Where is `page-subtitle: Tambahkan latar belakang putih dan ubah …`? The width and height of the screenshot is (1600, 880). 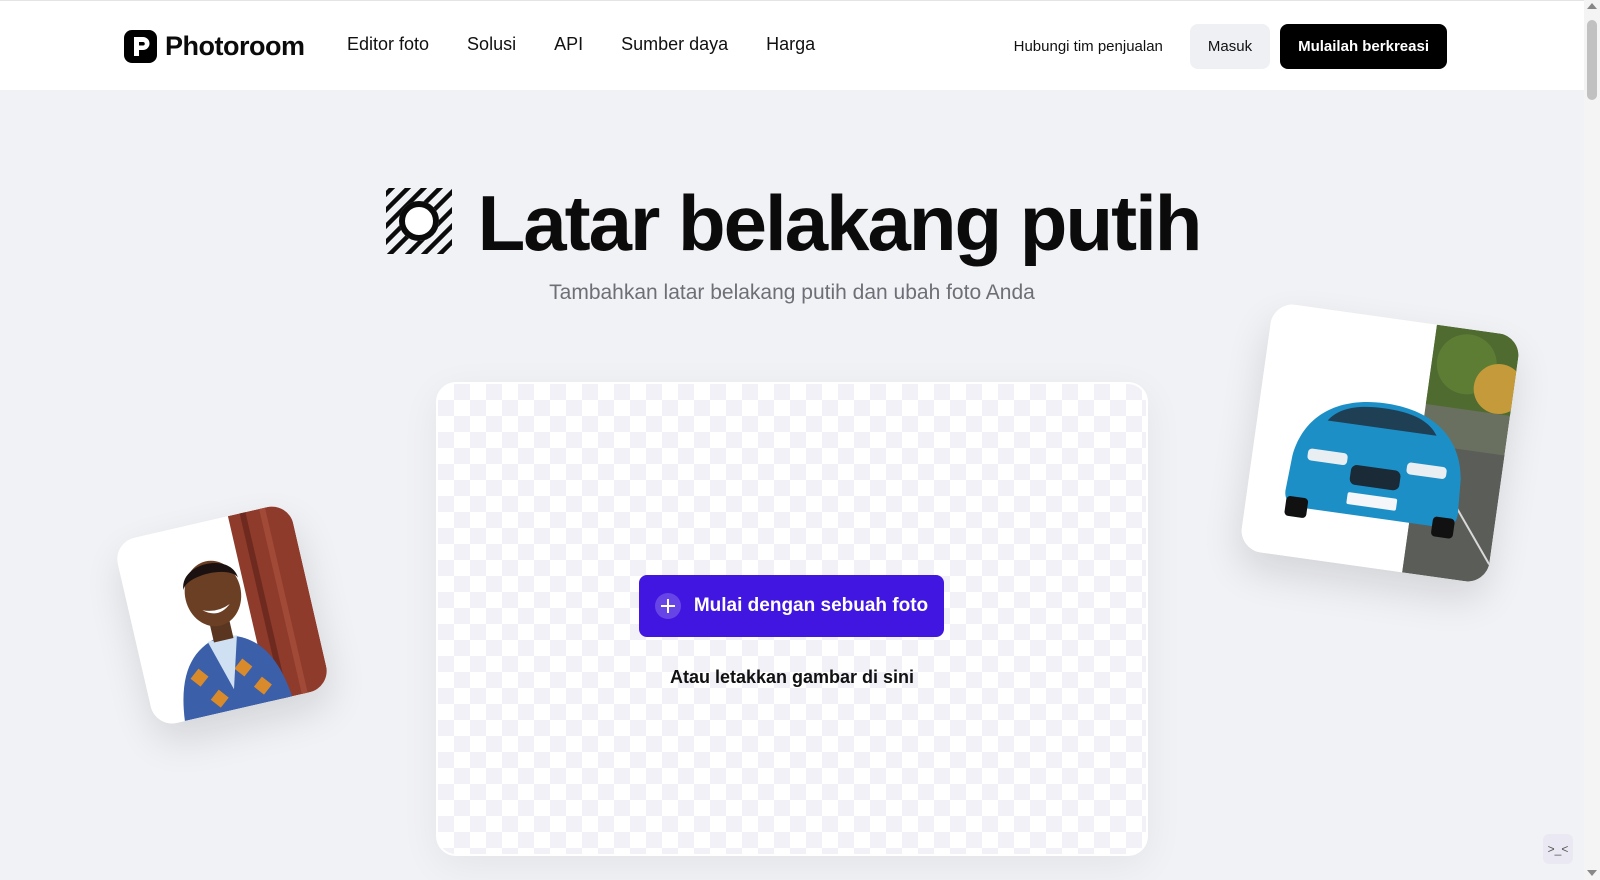
page-subtitle: Tambahkan latar belakang putih dan ubah … is located at coordinates (792, 292).